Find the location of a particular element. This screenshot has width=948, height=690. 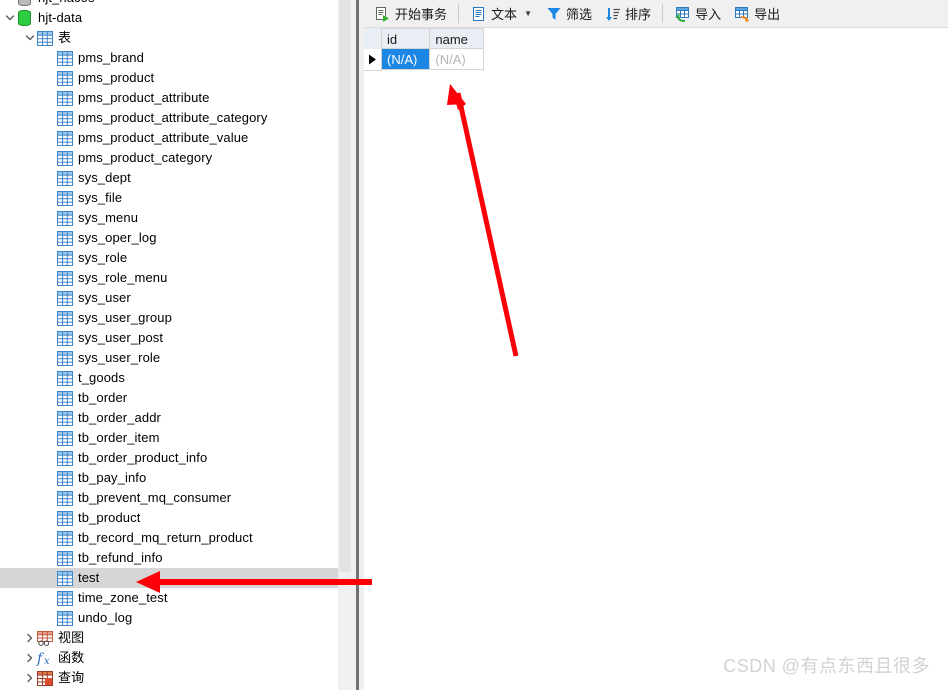

tree-item-label: sys_role_menu is located at coordinates (123, 277).